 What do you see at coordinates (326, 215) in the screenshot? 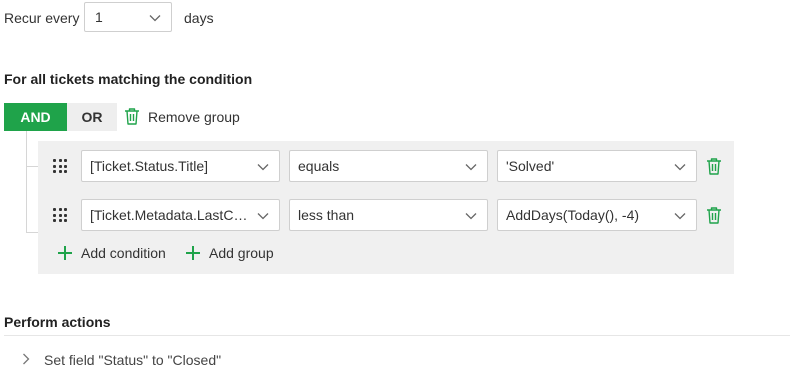
I see `condition-operator-value: less than` at bounding box center [326, 215].